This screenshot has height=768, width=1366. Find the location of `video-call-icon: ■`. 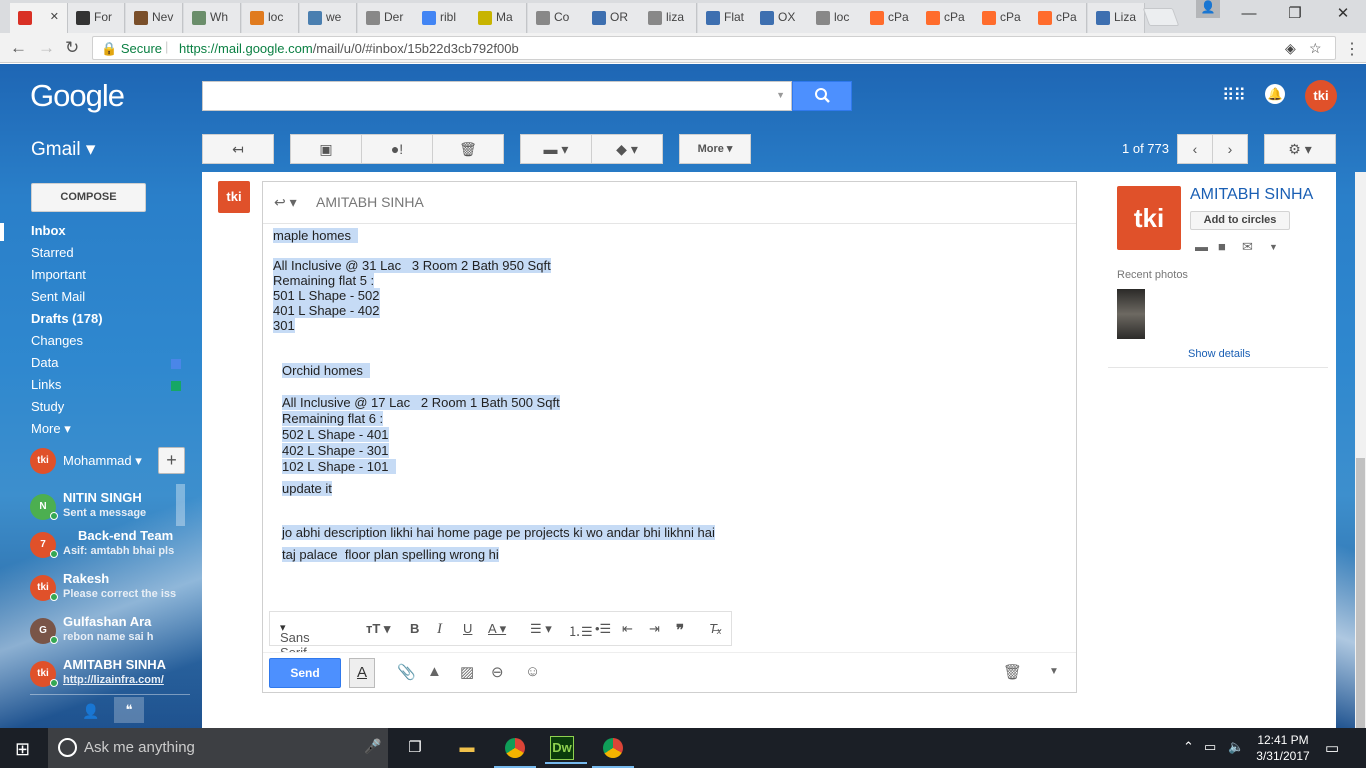

video-call-icon: ■ is located at coordinates (1222, 246).